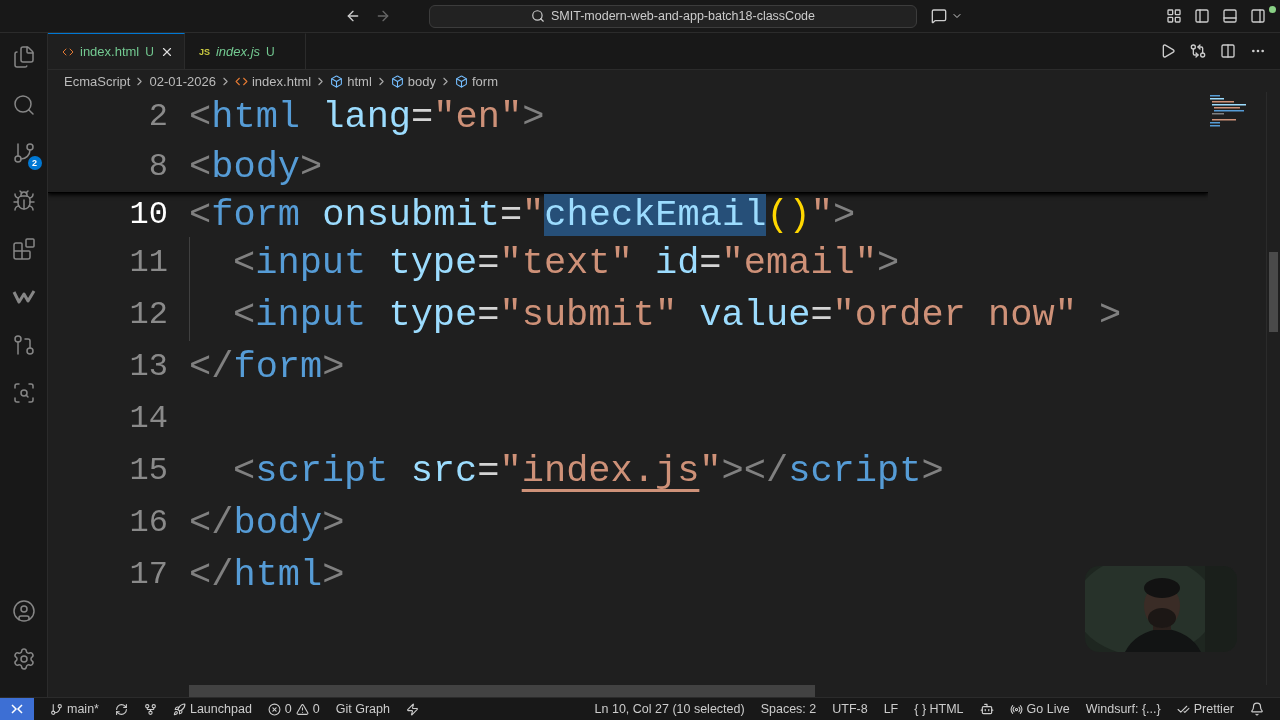  Describe the element at coordinates (1174, 16) in the screenshot. I see `layout-icon` at that location.